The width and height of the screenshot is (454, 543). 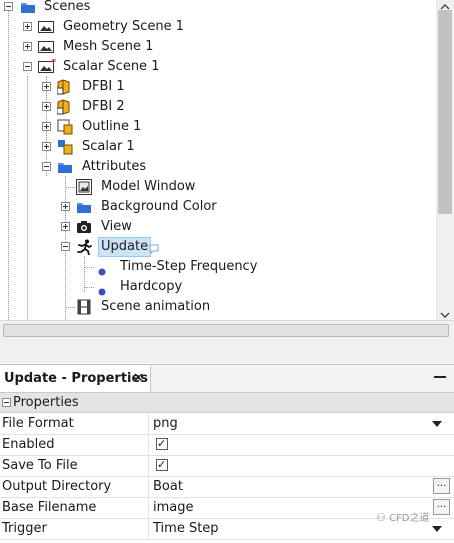 I want to click on tree-label: Geometry Scene 1, so click(x=123, y=26).